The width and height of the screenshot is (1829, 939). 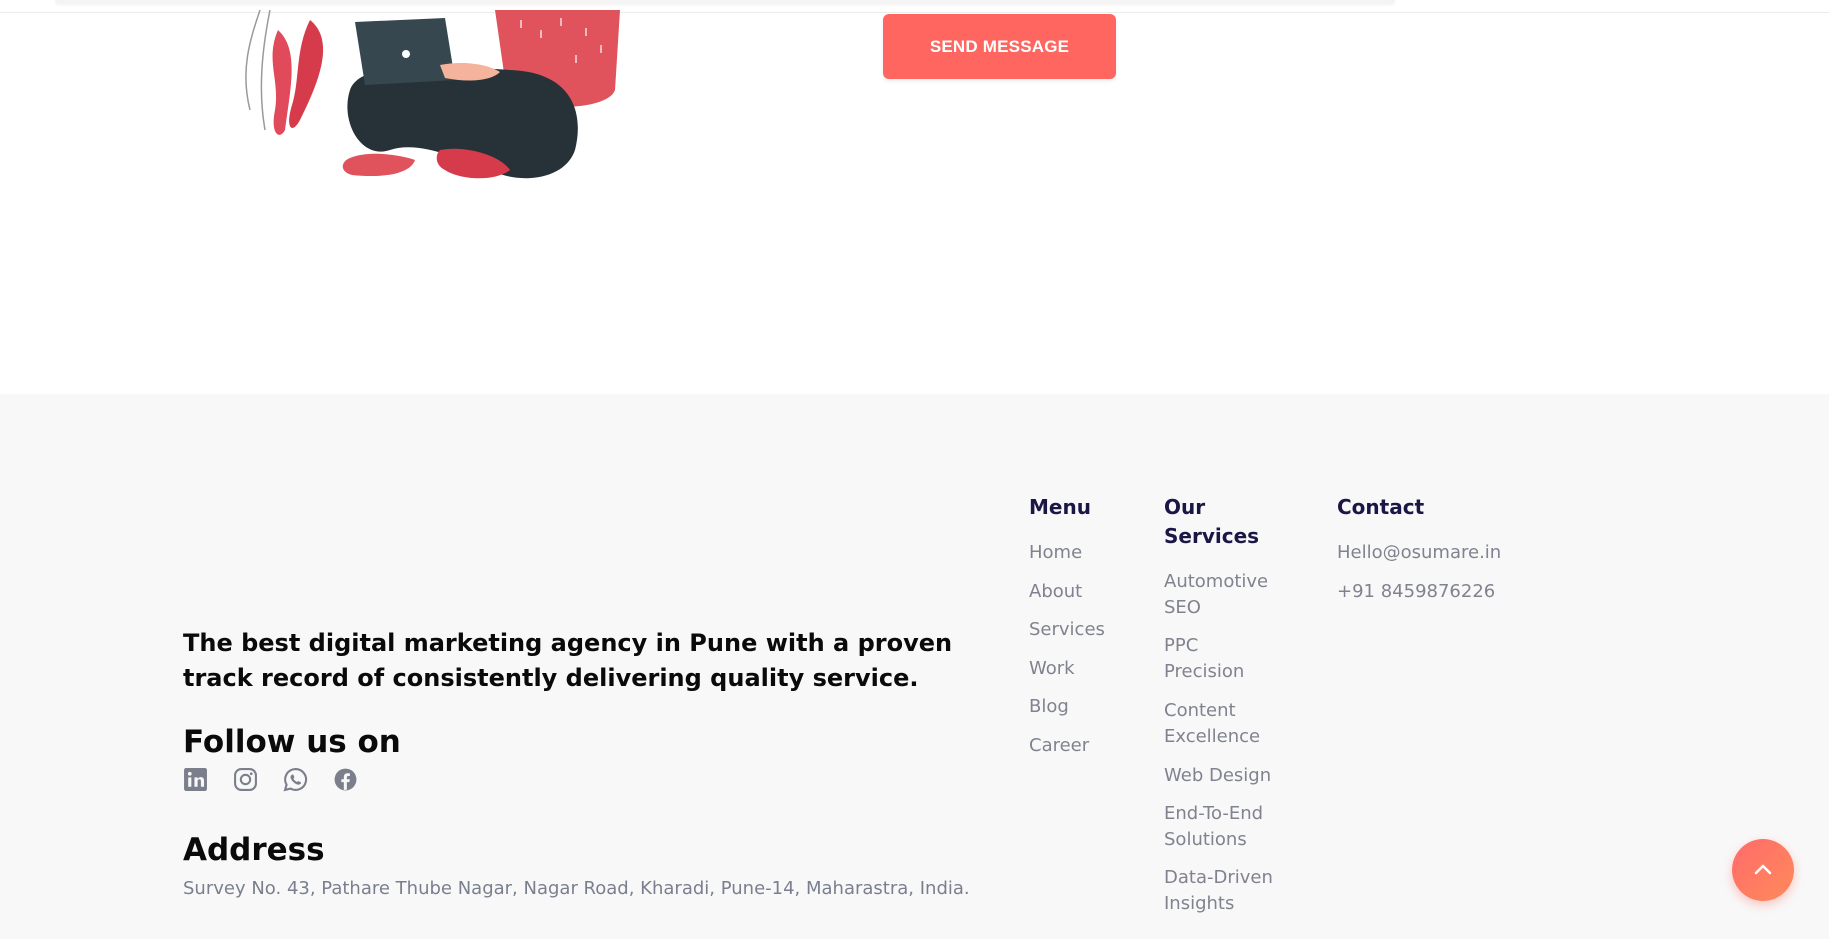 I want to click on facebook-icon, so click(x=345, y=779).